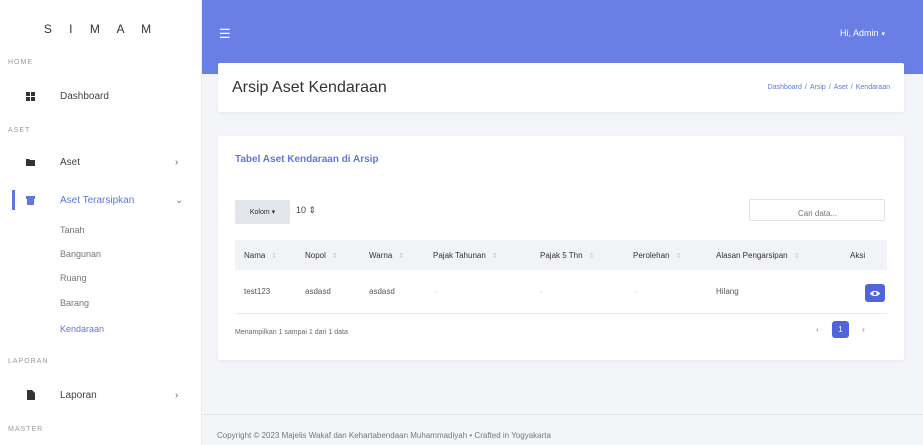 The width and height of the screenshot is (923, 445). What do you see at coordinates (541, 291) in the screenshot?
I see `cell-pajak-5-thn: -` at bounding box center [541, 291].